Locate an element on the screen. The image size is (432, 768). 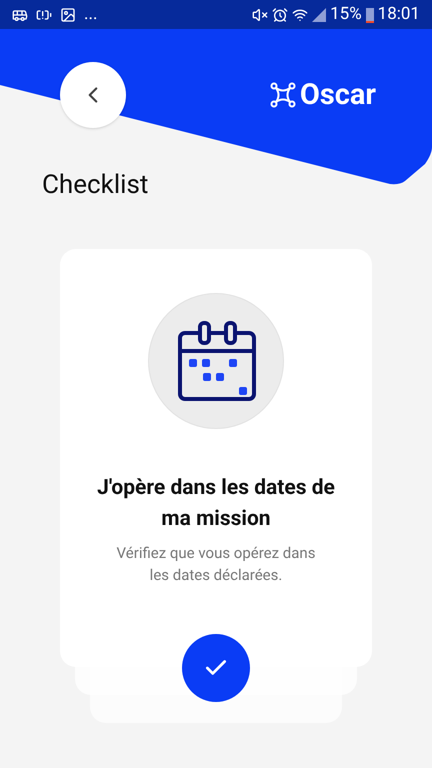
signal-icon is located at coordinates (319, 15).